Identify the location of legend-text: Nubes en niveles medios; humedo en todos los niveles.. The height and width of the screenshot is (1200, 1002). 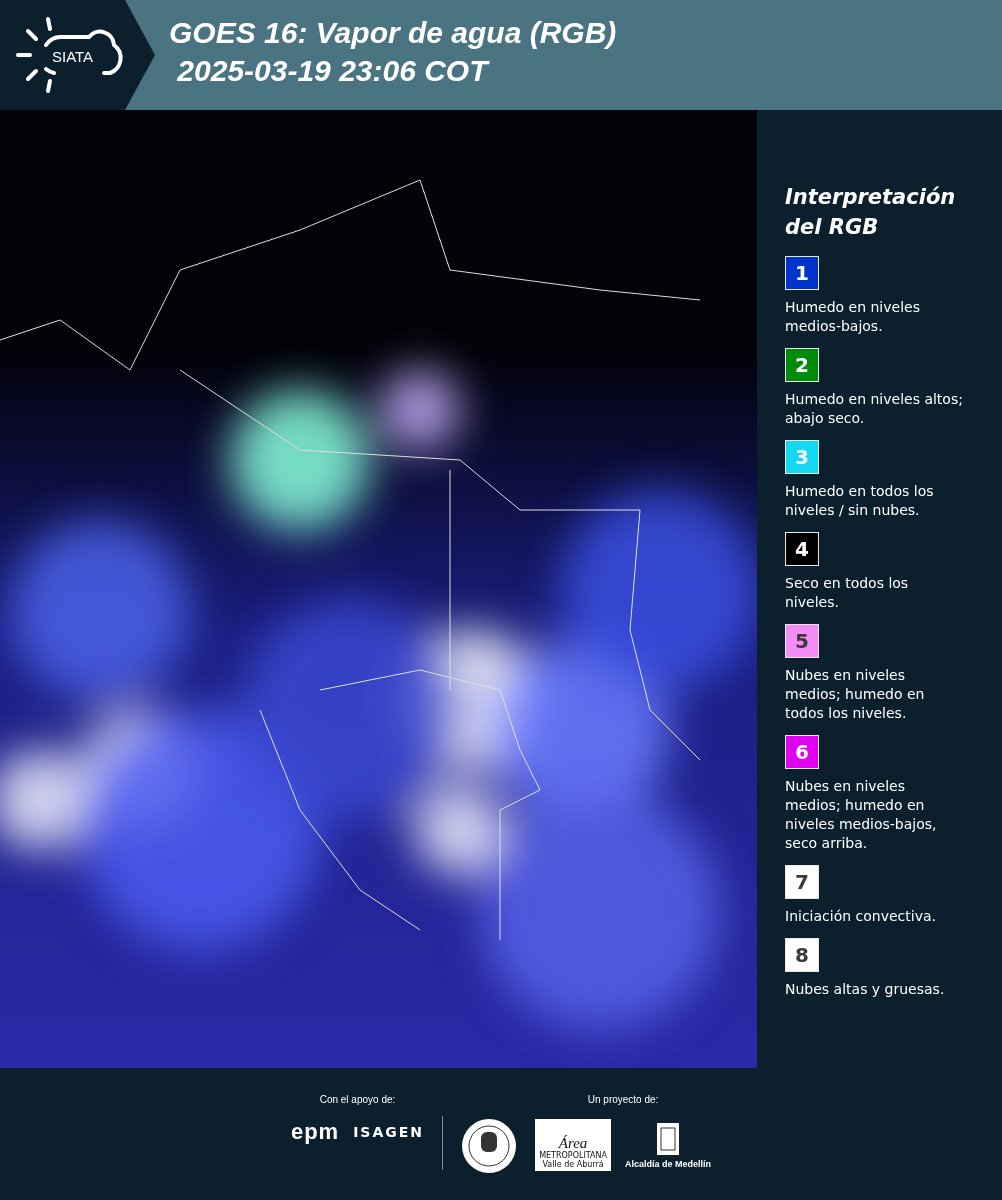
(855, 694).